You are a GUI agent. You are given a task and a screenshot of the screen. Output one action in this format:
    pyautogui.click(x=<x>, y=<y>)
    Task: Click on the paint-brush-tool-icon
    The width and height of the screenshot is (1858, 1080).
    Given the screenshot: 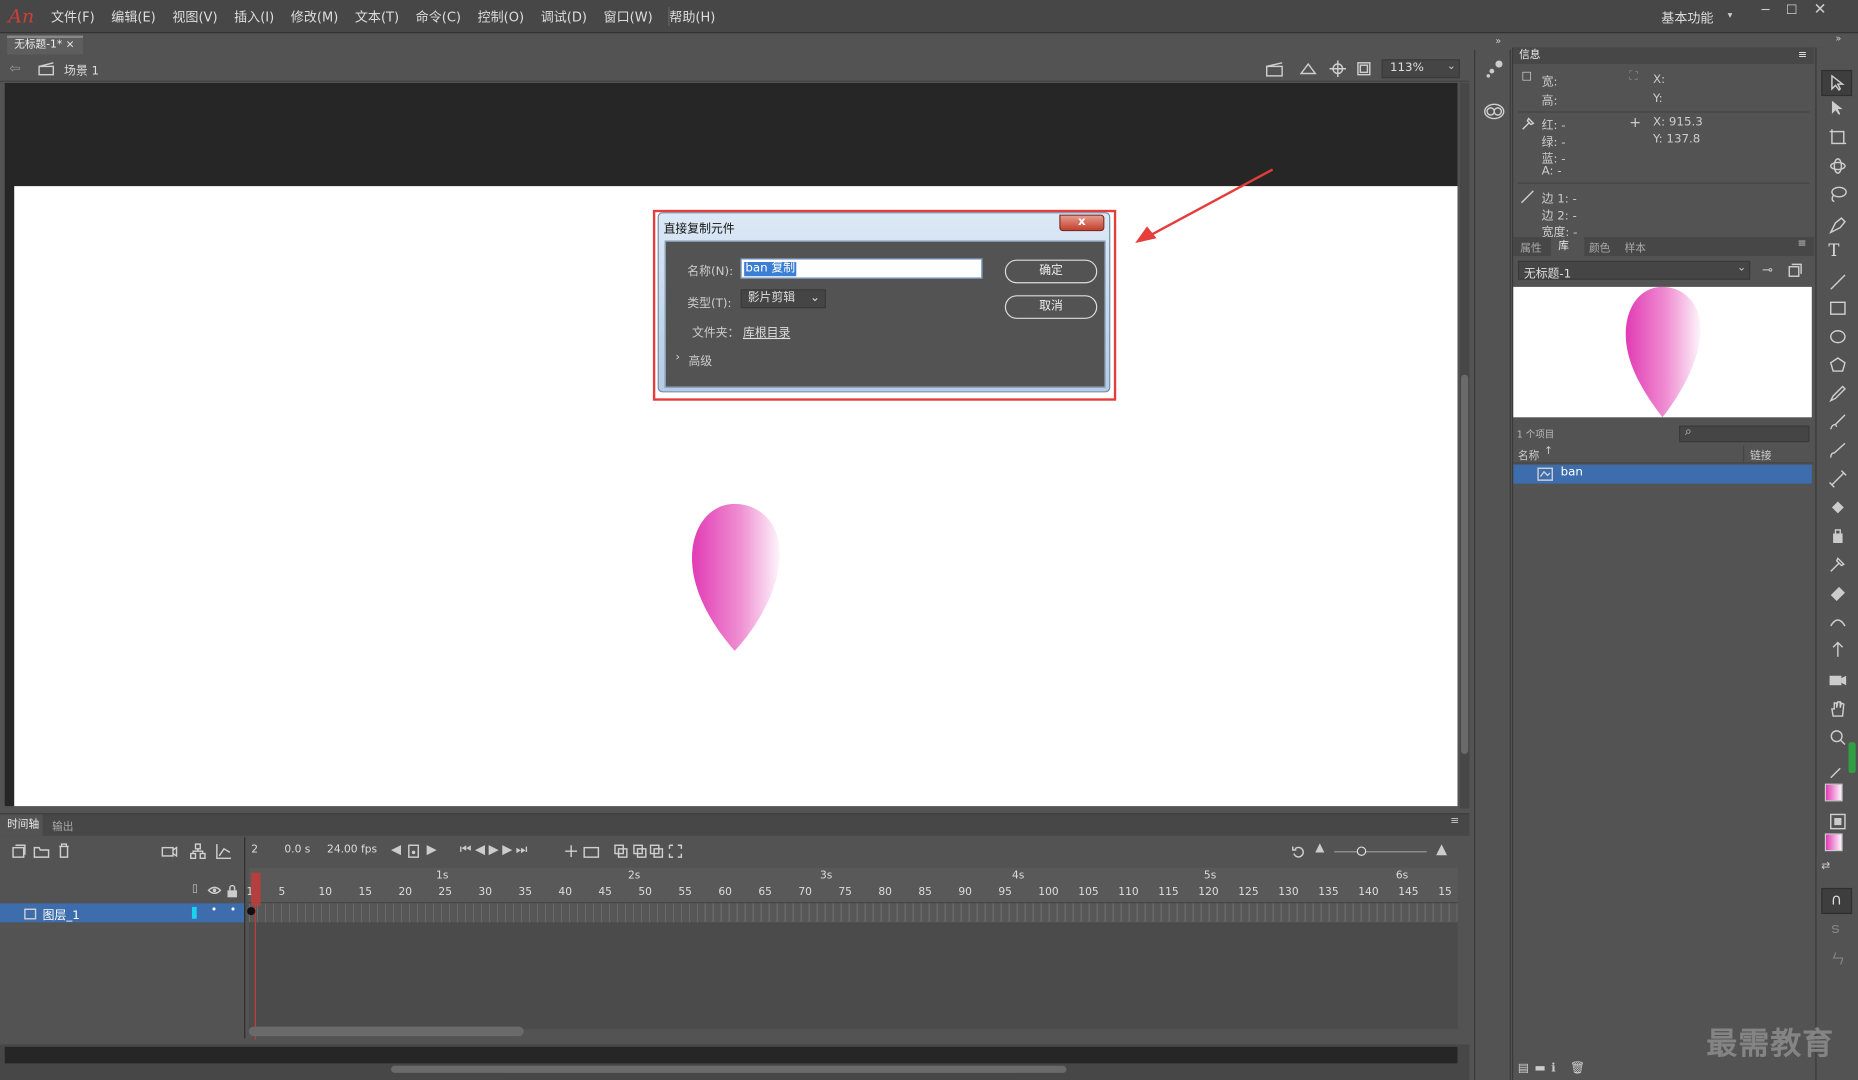 What is the action you would take?
    pyautogui.click(x=1837, y=422)
    